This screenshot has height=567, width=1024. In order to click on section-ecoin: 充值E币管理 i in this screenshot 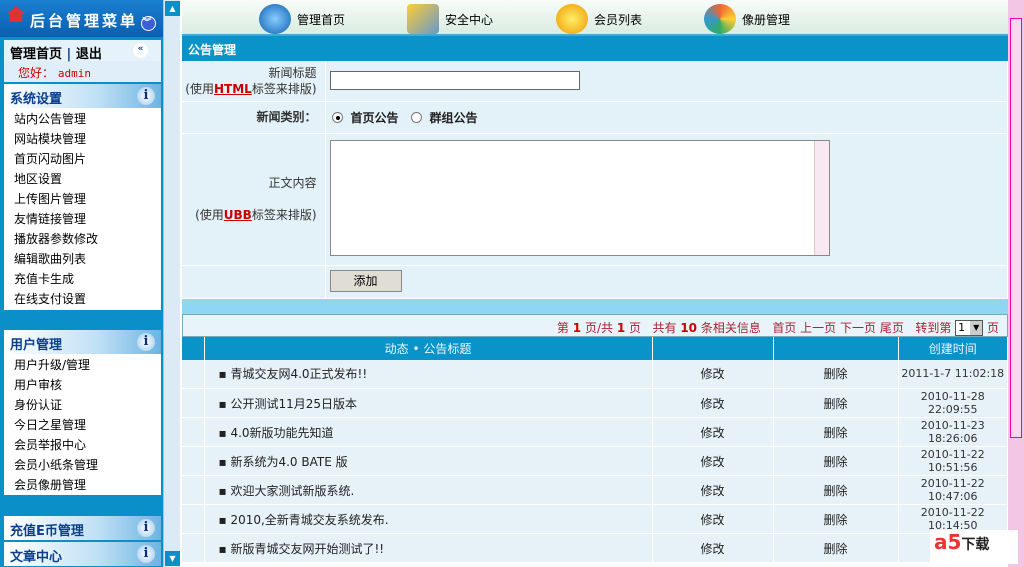, I will do `click(82, 528)`.